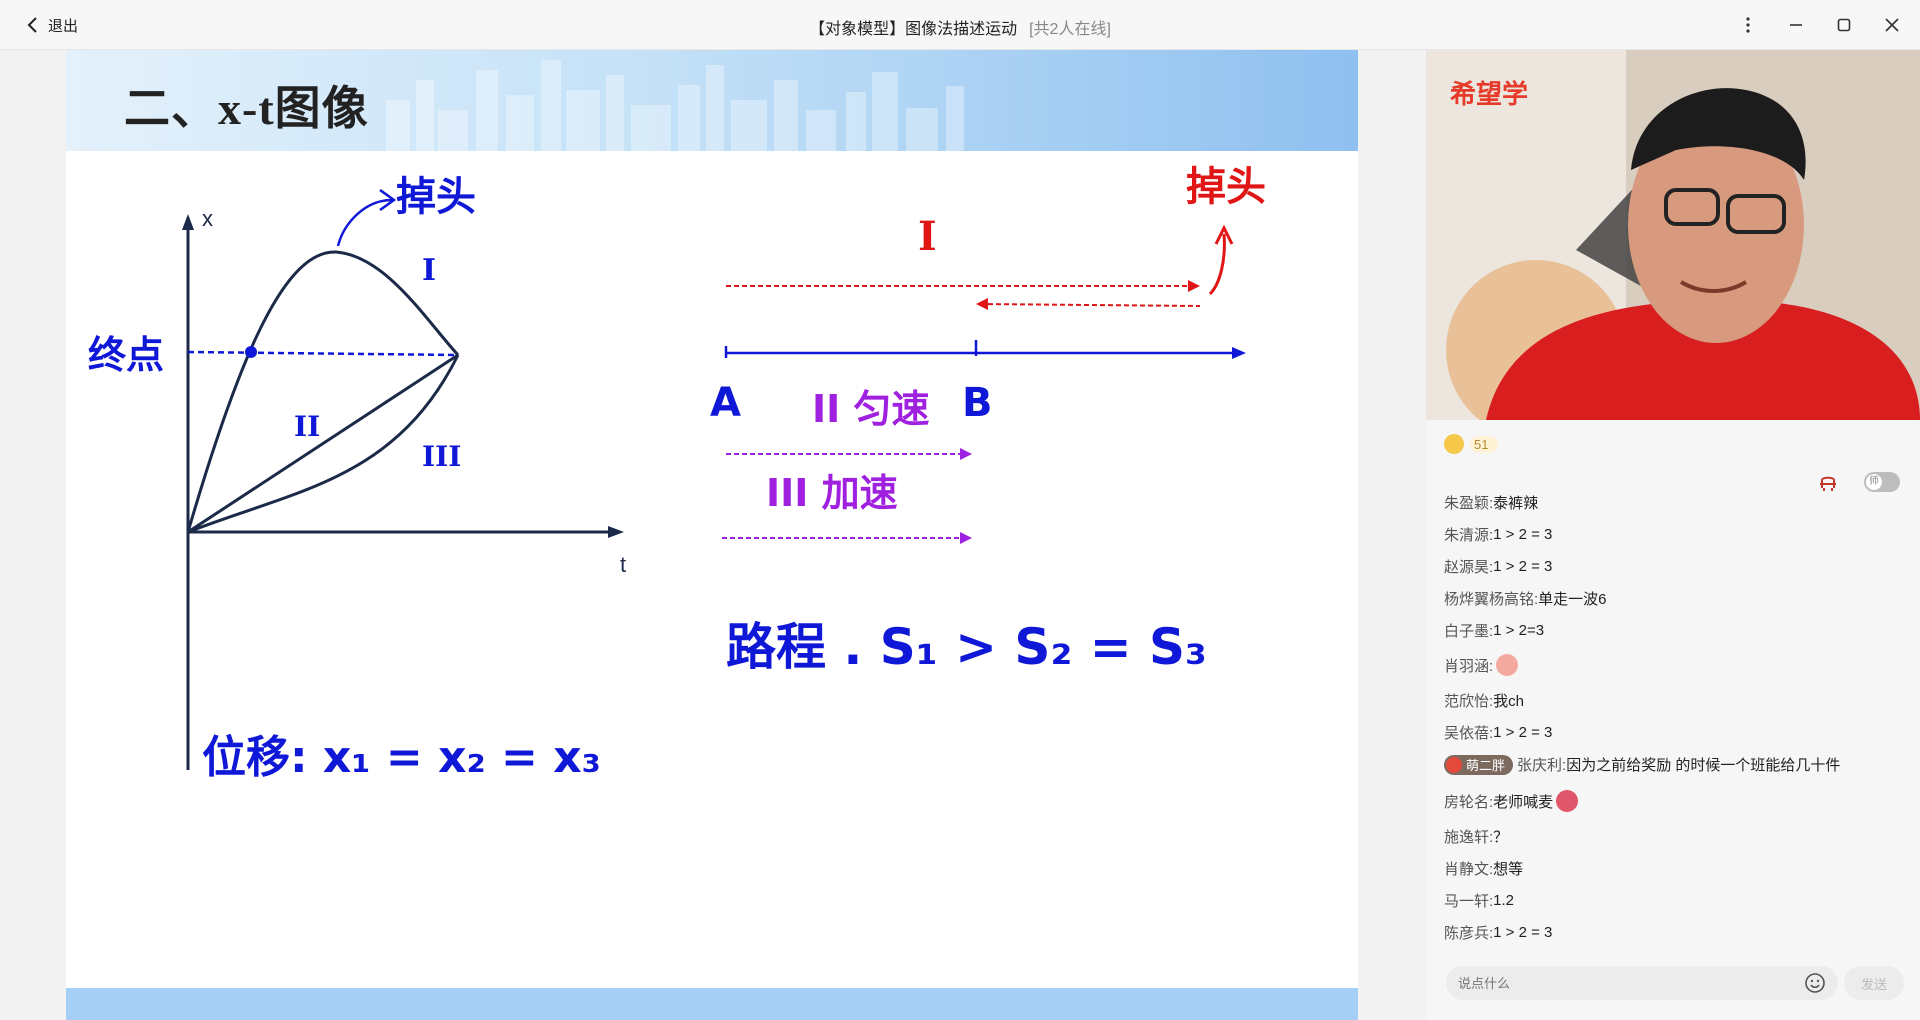  What do you see at coordinates (1507, 665) in the screenshot?
I see `thumbs-emoji-icon` at bounding box center [1507, 665].